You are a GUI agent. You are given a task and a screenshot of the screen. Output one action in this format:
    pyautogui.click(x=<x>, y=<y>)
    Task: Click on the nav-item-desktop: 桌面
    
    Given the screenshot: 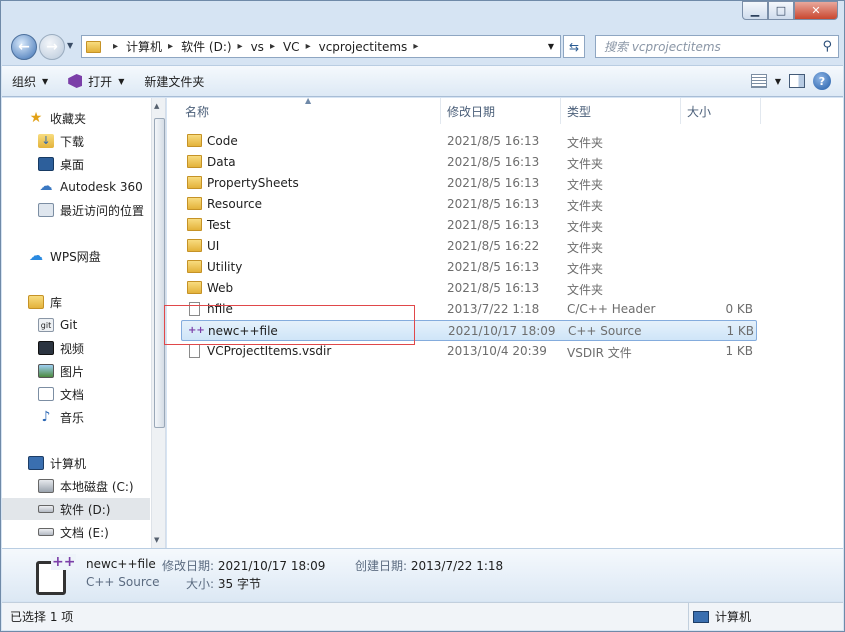 What is the action you would take?
    pyautogui.click(x=76, y=164)
    